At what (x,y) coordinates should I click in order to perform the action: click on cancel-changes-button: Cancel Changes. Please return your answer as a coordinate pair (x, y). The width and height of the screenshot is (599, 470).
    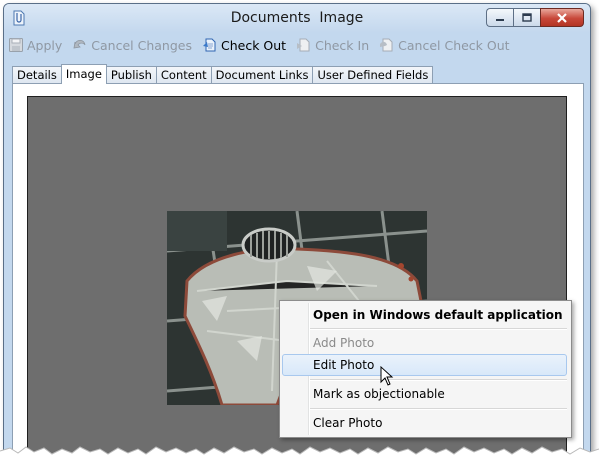
    Looking at the image, I should click on (132, 45).